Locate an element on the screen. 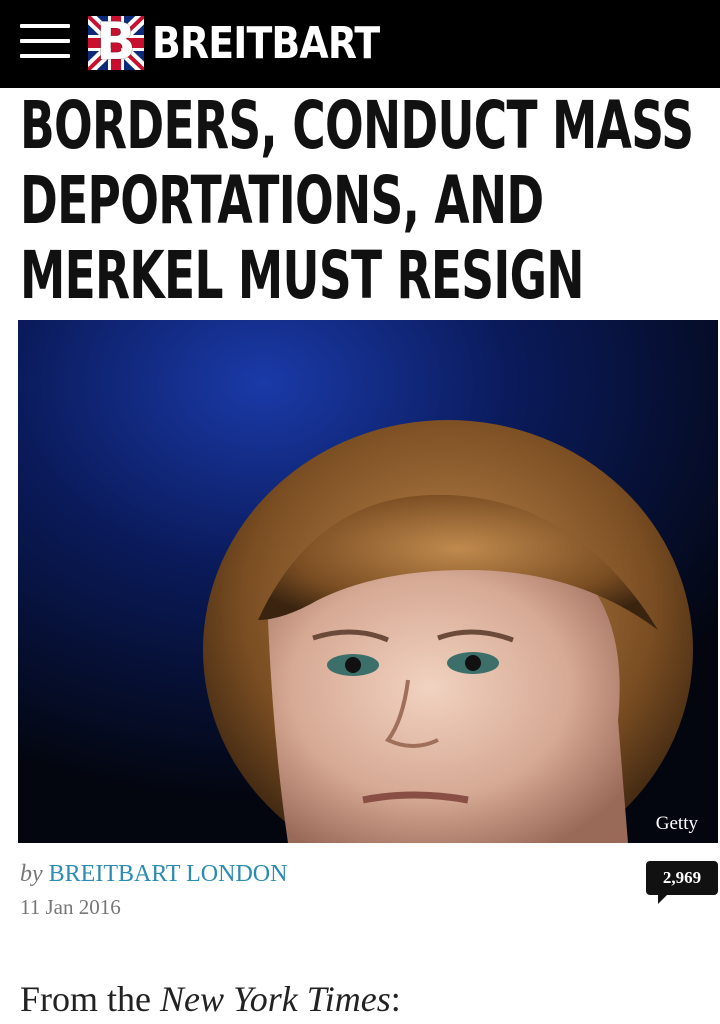 Image resolution: width=720 pixels, height=1024 pixels. author-link: BREITBART LONDON is located at coordinates (168, 874).